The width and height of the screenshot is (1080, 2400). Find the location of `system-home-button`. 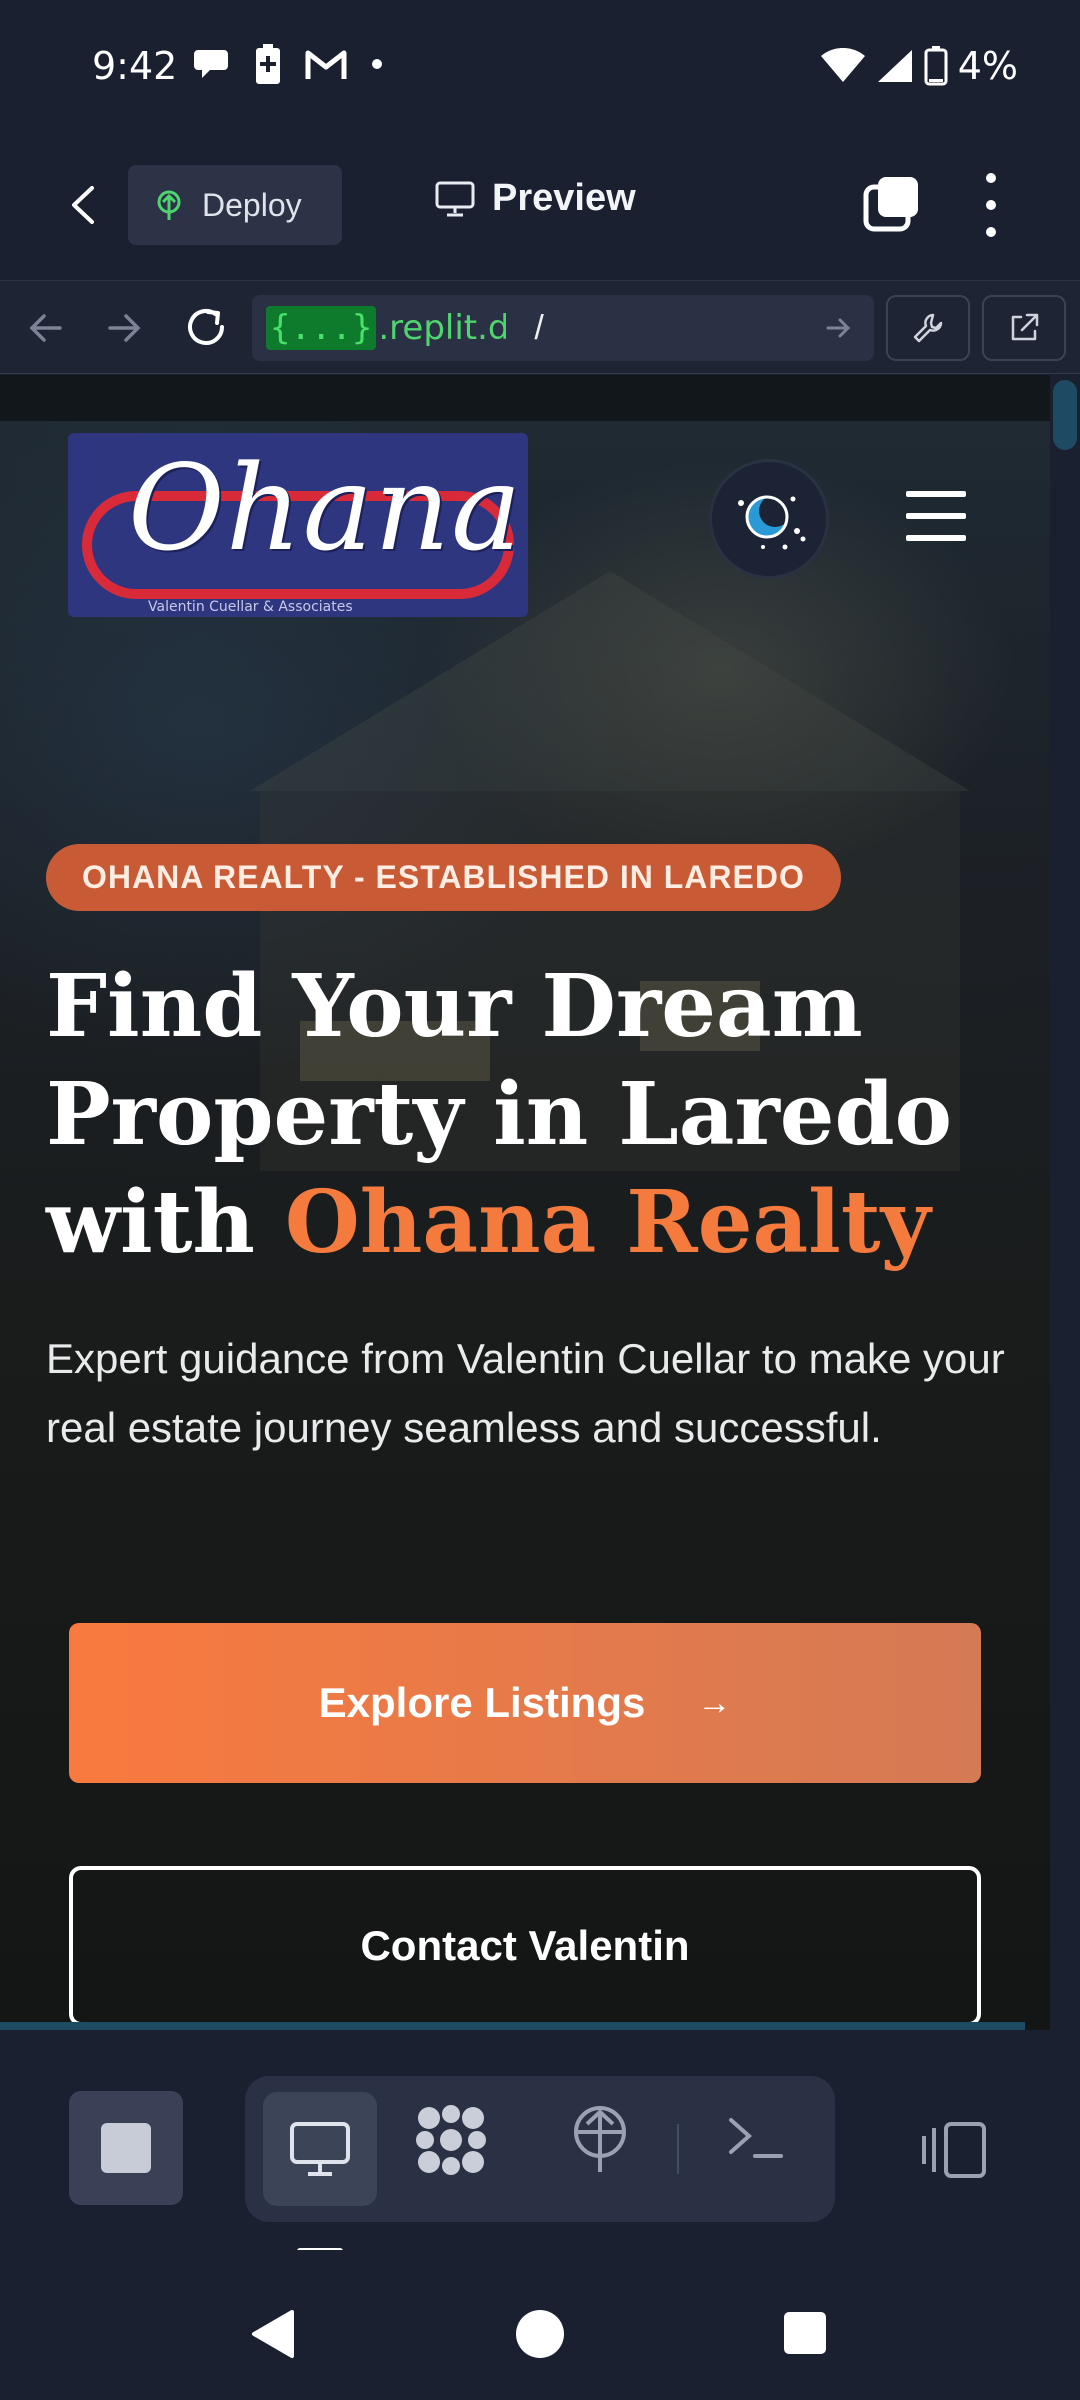

system-home-button is located at coordinates (540, 2334).